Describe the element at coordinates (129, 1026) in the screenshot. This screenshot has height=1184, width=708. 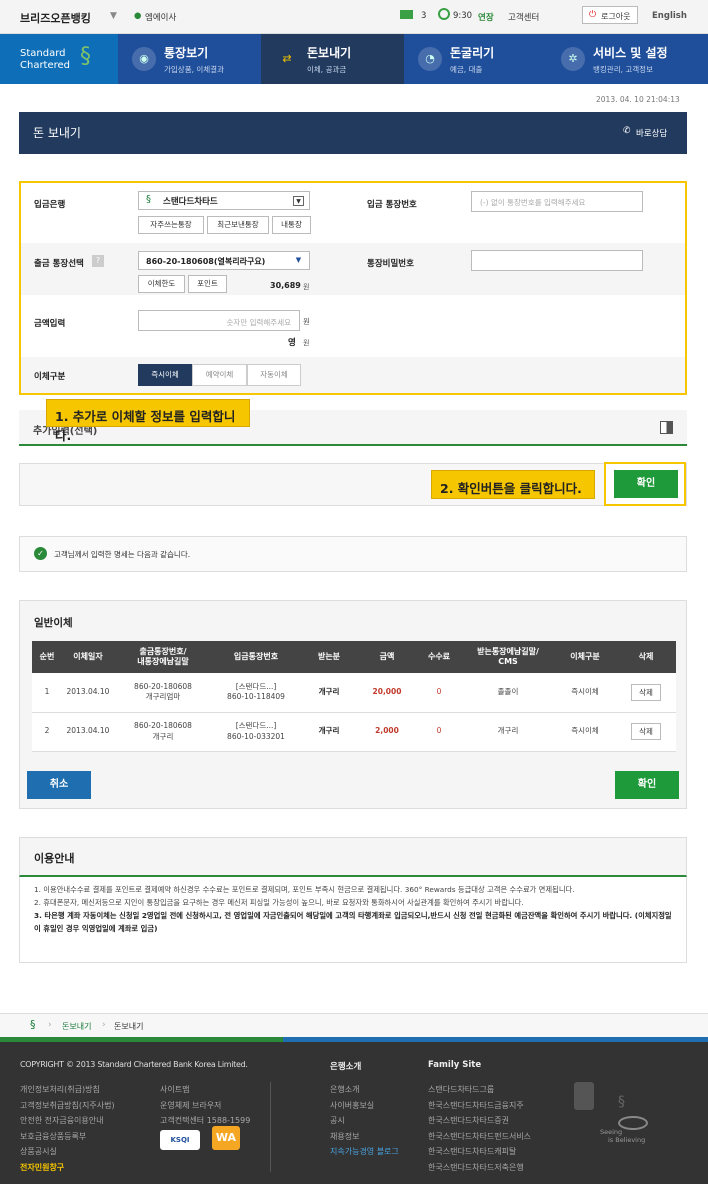
I see `breadcrumb-current: 돈보내기` at that location.